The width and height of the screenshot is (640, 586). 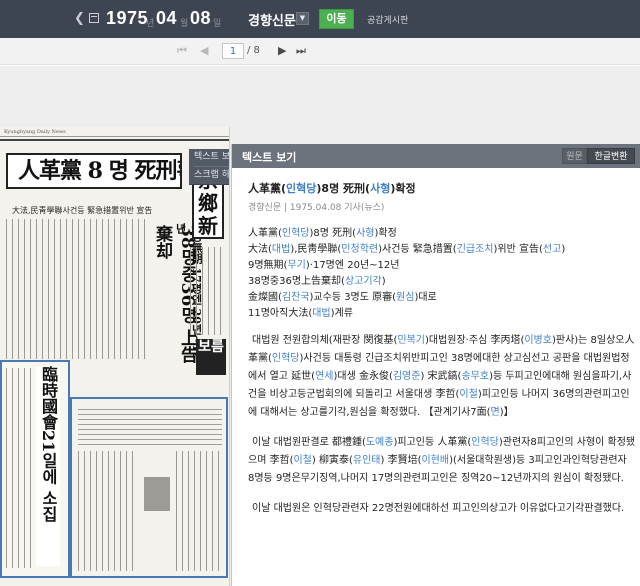 I want to click on article-meta: 경향신문 | 1975.04.08 기사(뉴스), so click(x=316, y=208).